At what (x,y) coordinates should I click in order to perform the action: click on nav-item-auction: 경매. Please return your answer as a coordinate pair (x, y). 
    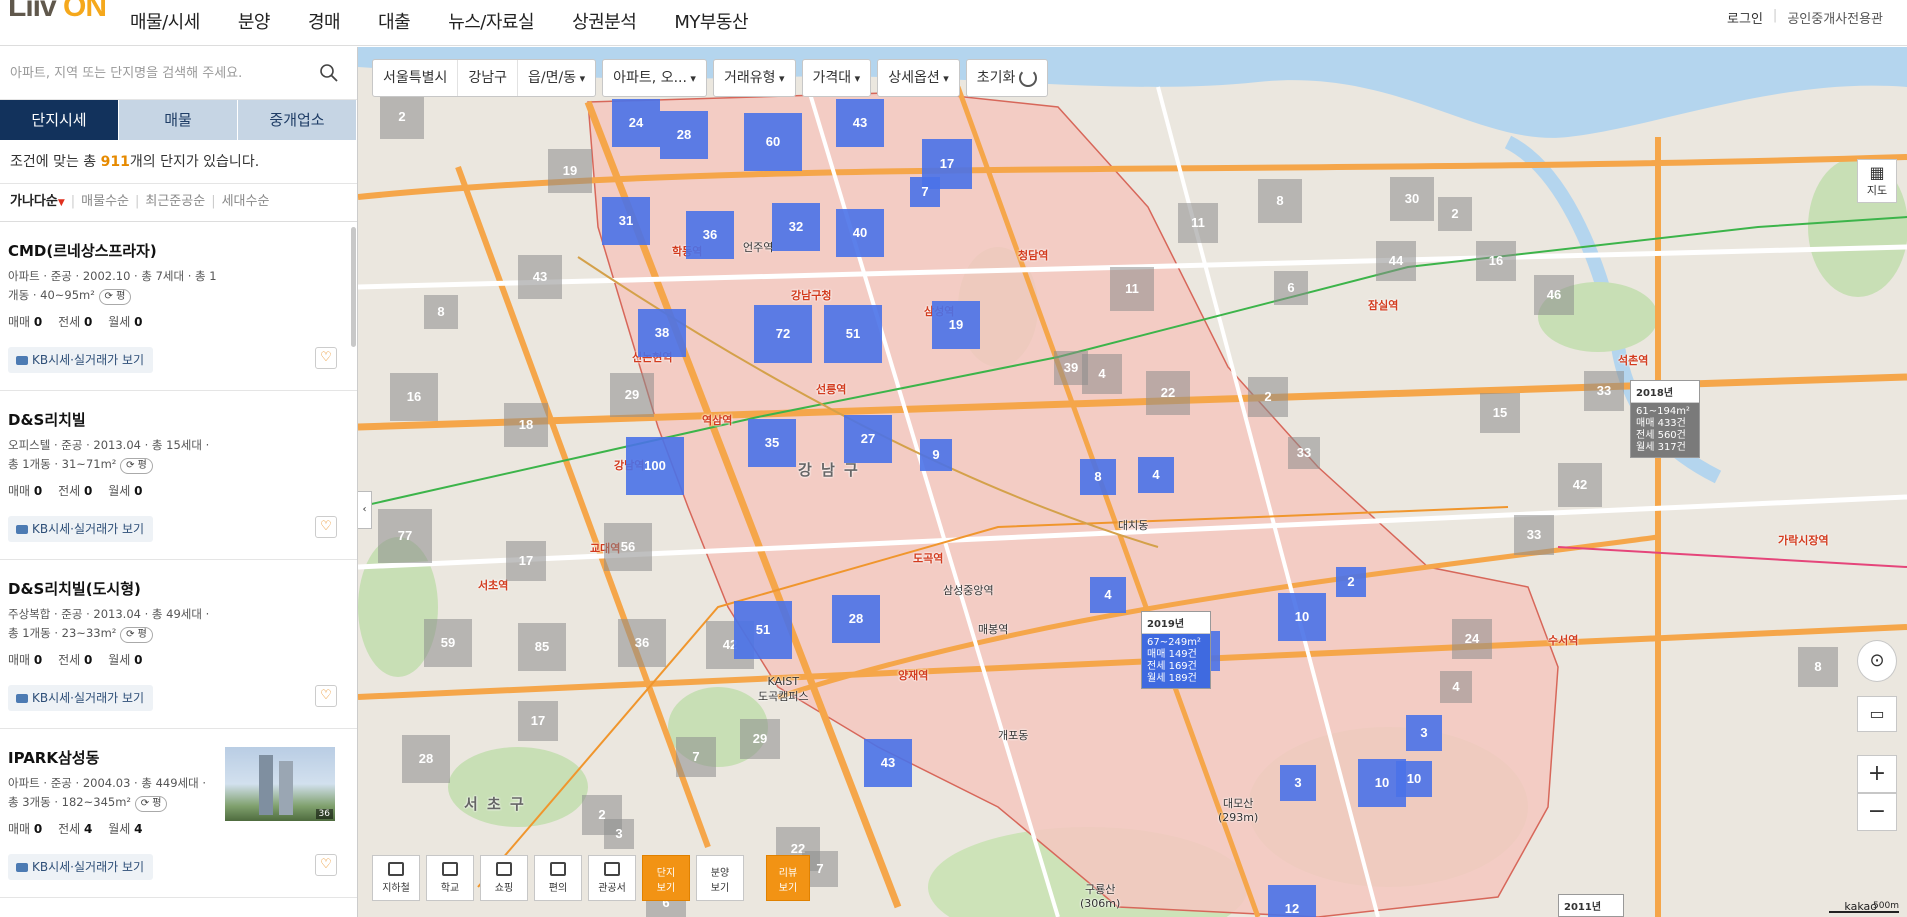
    Looking at the image, I should click on (324, 21).